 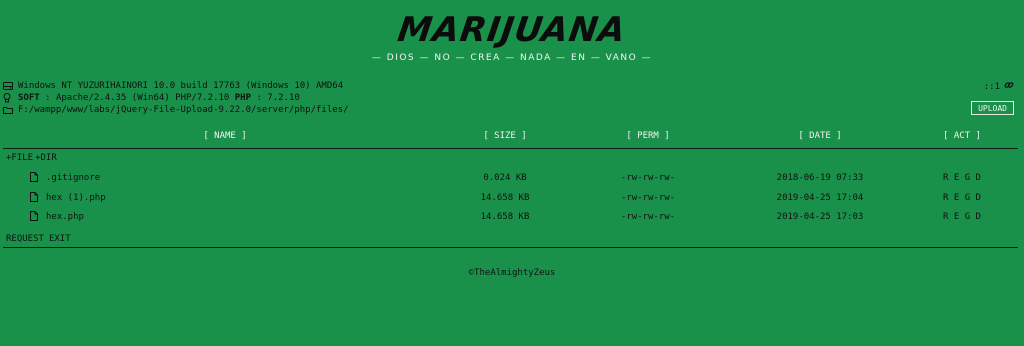 I want to click on footer-links: REQUEST EXIT, so click(x=38, y=239).